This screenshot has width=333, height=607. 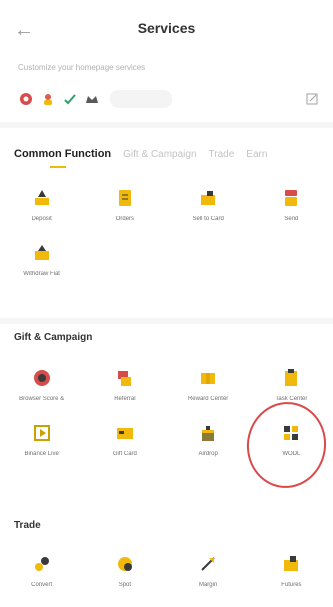 I want to click on trade-grid: Convert Spot Margin Futures, so click(x=166, y=575).